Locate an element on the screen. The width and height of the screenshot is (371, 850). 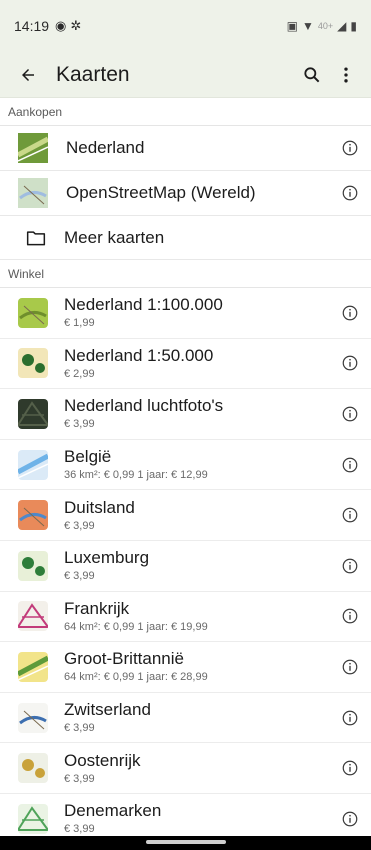
status-right: ▣ ▼ 40+ ◢ ▮ is located at coordinates (322, 26).